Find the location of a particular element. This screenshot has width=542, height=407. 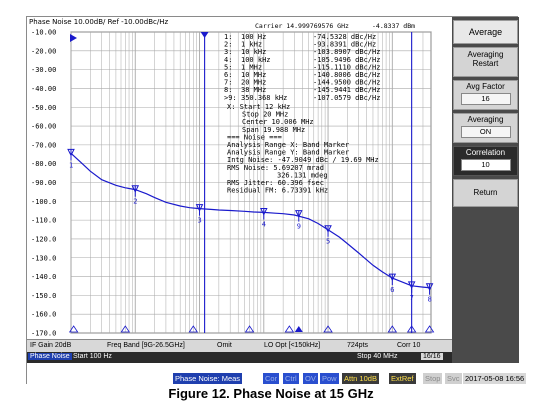

marker-label: 7 is located at coordinates (412, 298).